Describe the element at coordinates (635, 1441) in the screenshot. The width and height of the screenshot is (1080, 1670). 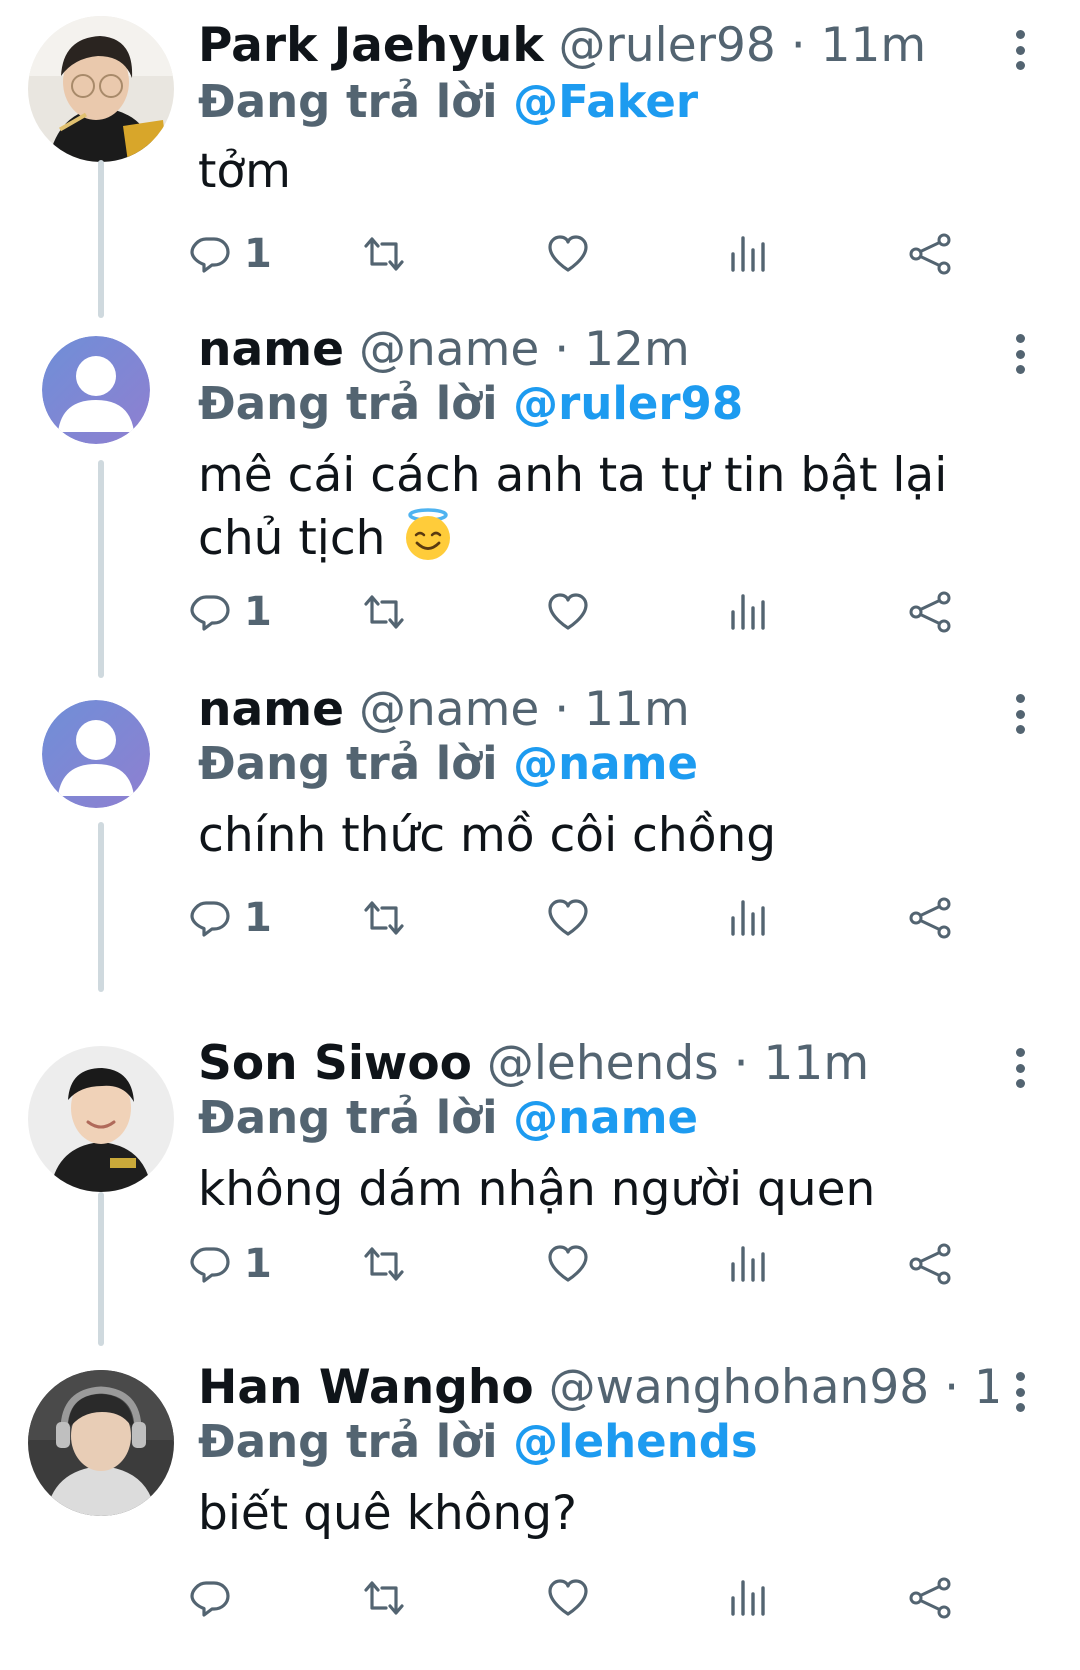
I see `reply-mention: @lehends` at that location.